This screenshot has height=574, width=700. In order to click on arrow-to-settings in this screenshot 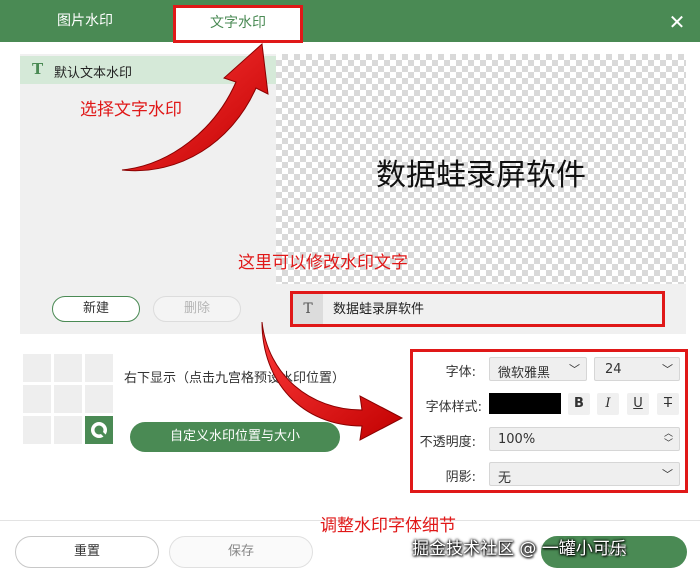, I will do `click(332, 381)`.